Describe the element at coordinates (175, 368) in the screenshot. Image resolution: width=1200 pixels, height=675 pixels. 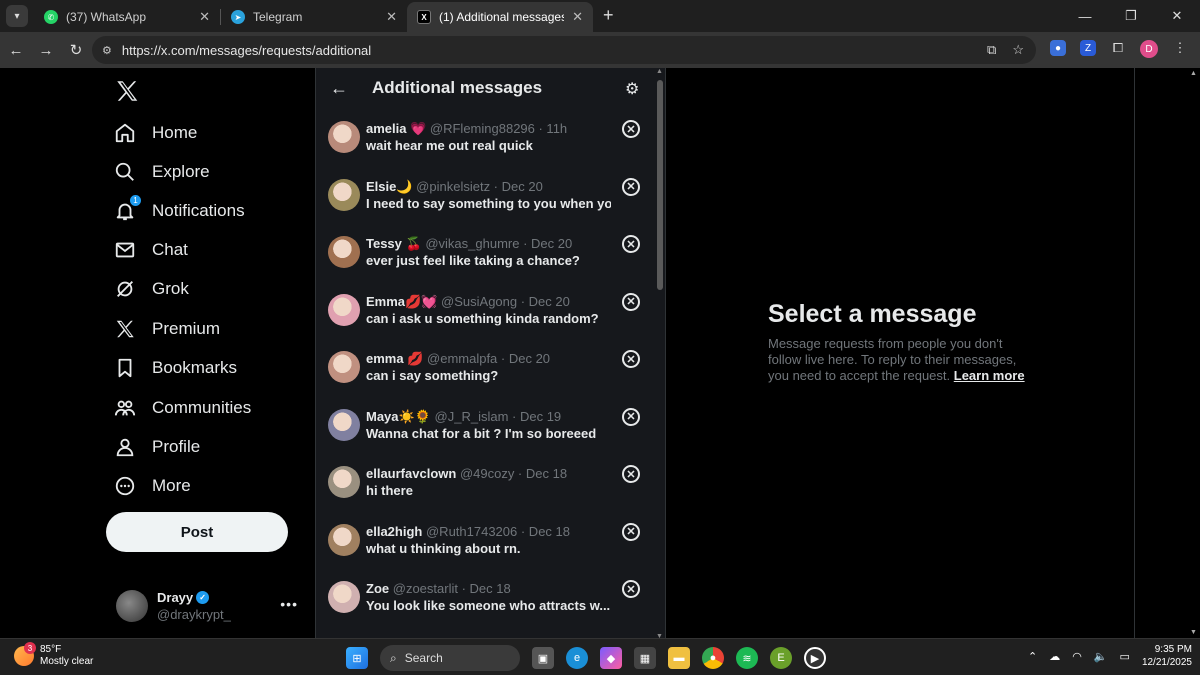
I see `sidebar-item-bookmarks: Bookmarks` at that location.